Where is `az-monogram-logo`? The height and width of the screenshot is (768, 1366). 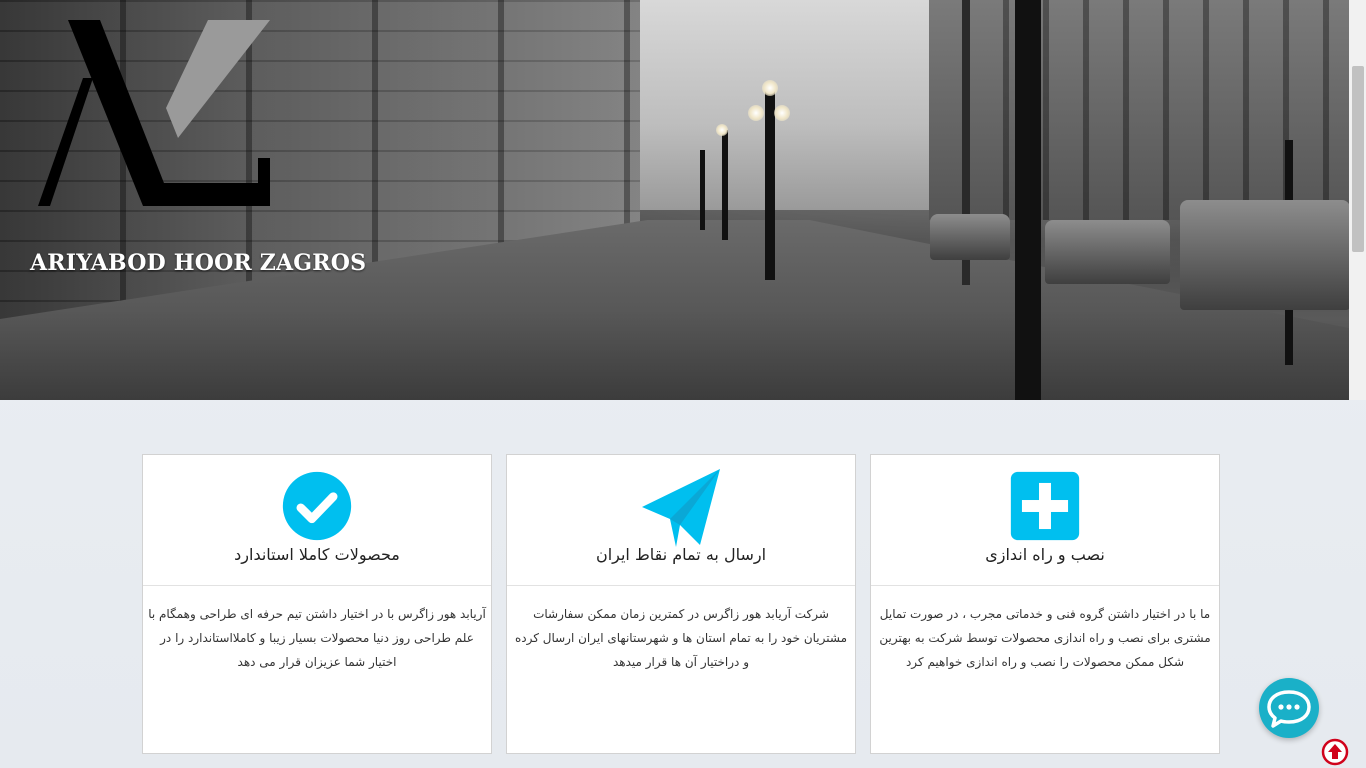 az-monogram-logo is located at coordinates (154, 113).